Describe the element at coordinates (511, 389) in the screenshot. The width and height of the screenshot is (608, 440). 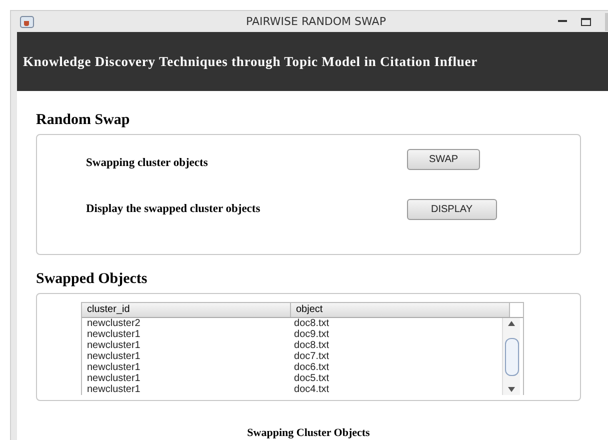
I see `scroll-down-icon` at that location.